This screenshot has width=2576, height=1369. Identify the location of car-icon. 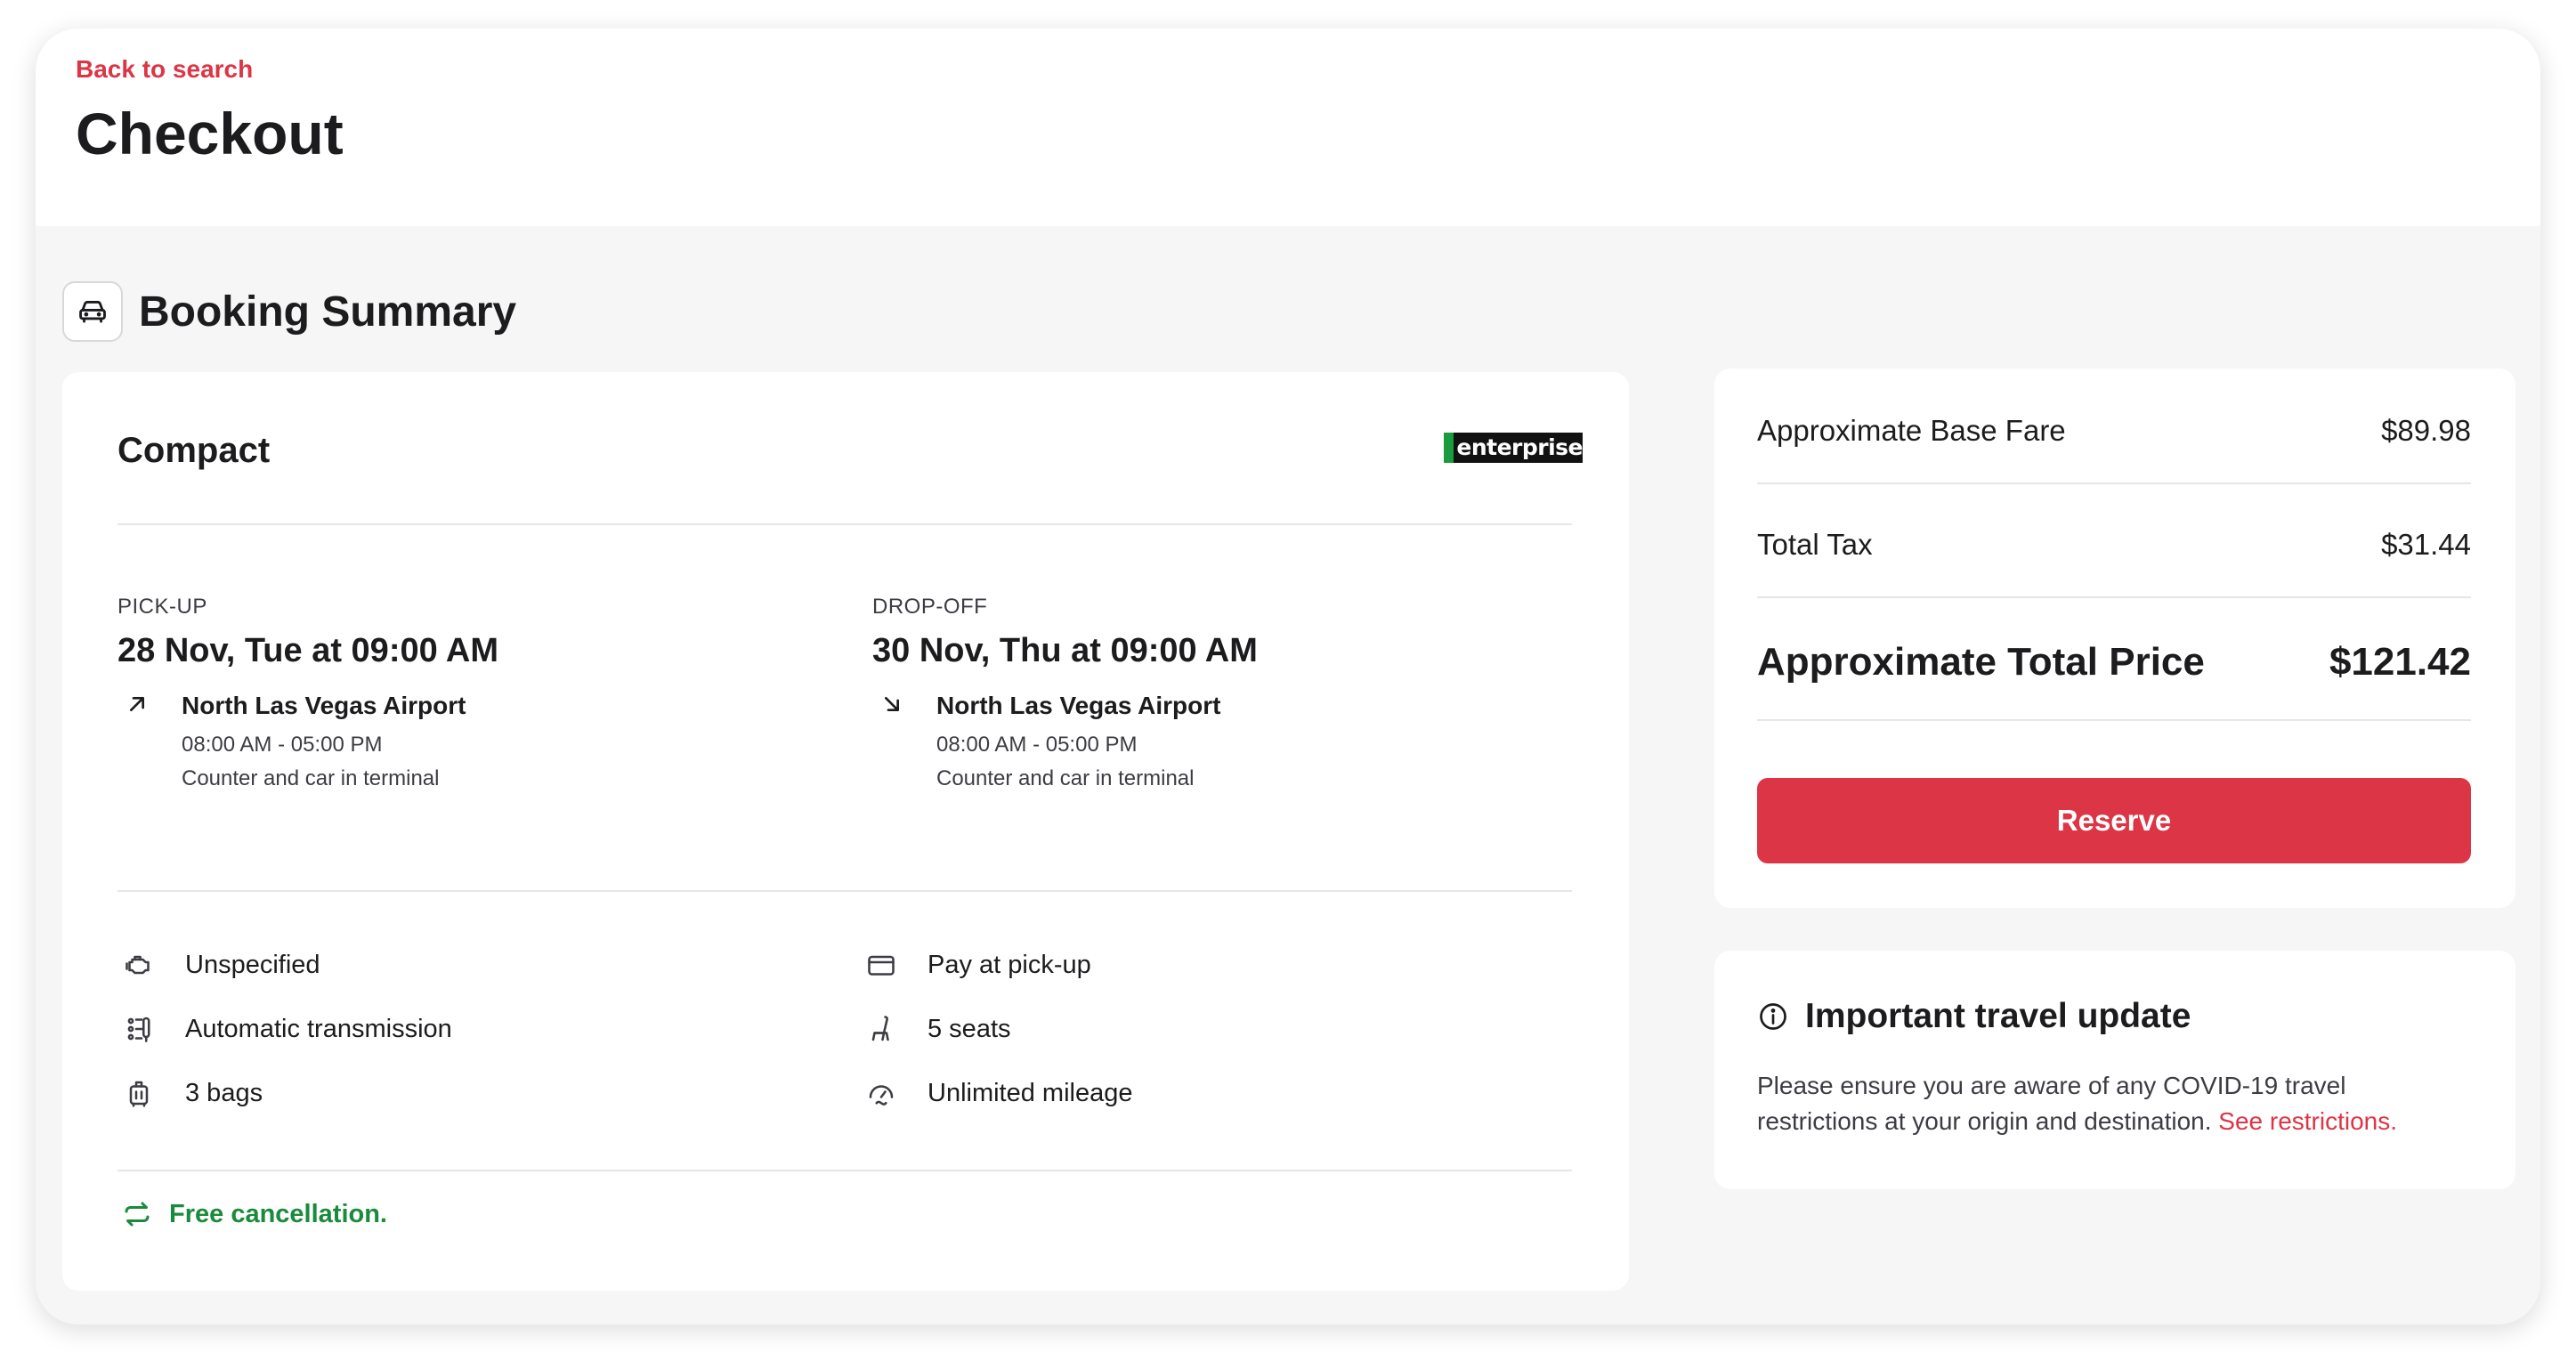
(93, 311).